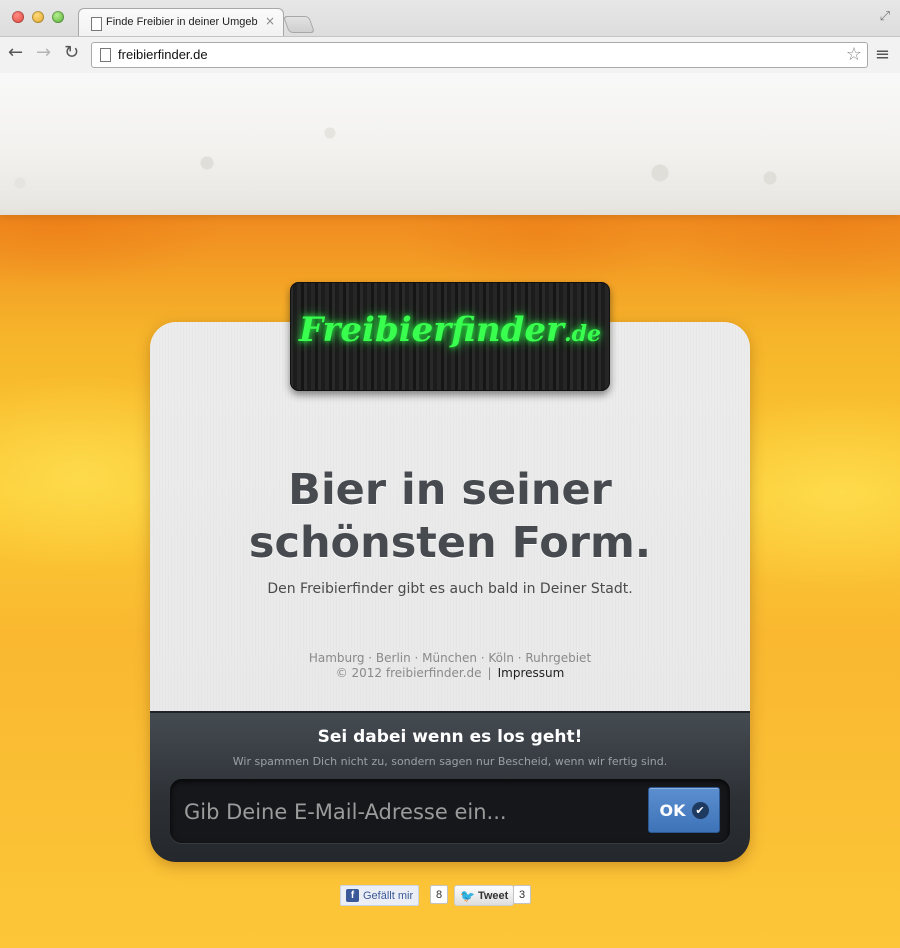  What do you see at coordinates (882, 54) in the screenshot?
I see `menu-icon: ≡` at bounding box center [882, 54].